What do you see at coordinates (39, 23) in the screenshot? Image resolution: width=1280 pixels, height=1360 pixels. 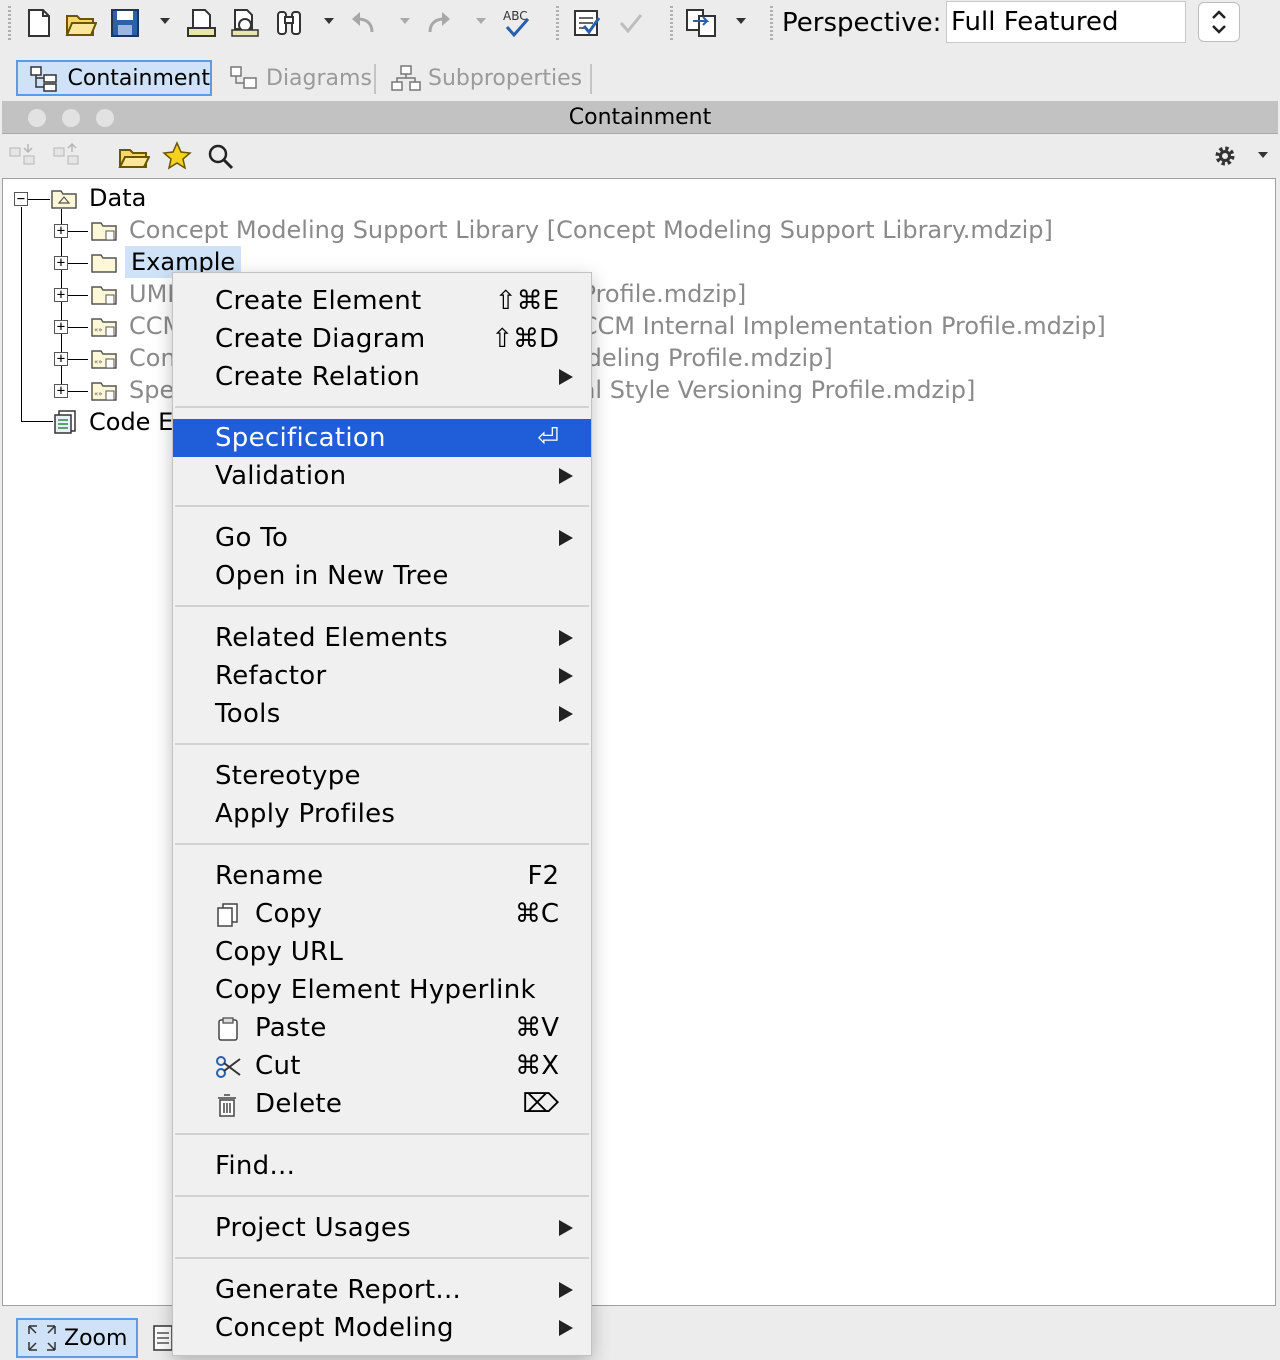 I see `new-file-icon` at bounding box center [39, 23].